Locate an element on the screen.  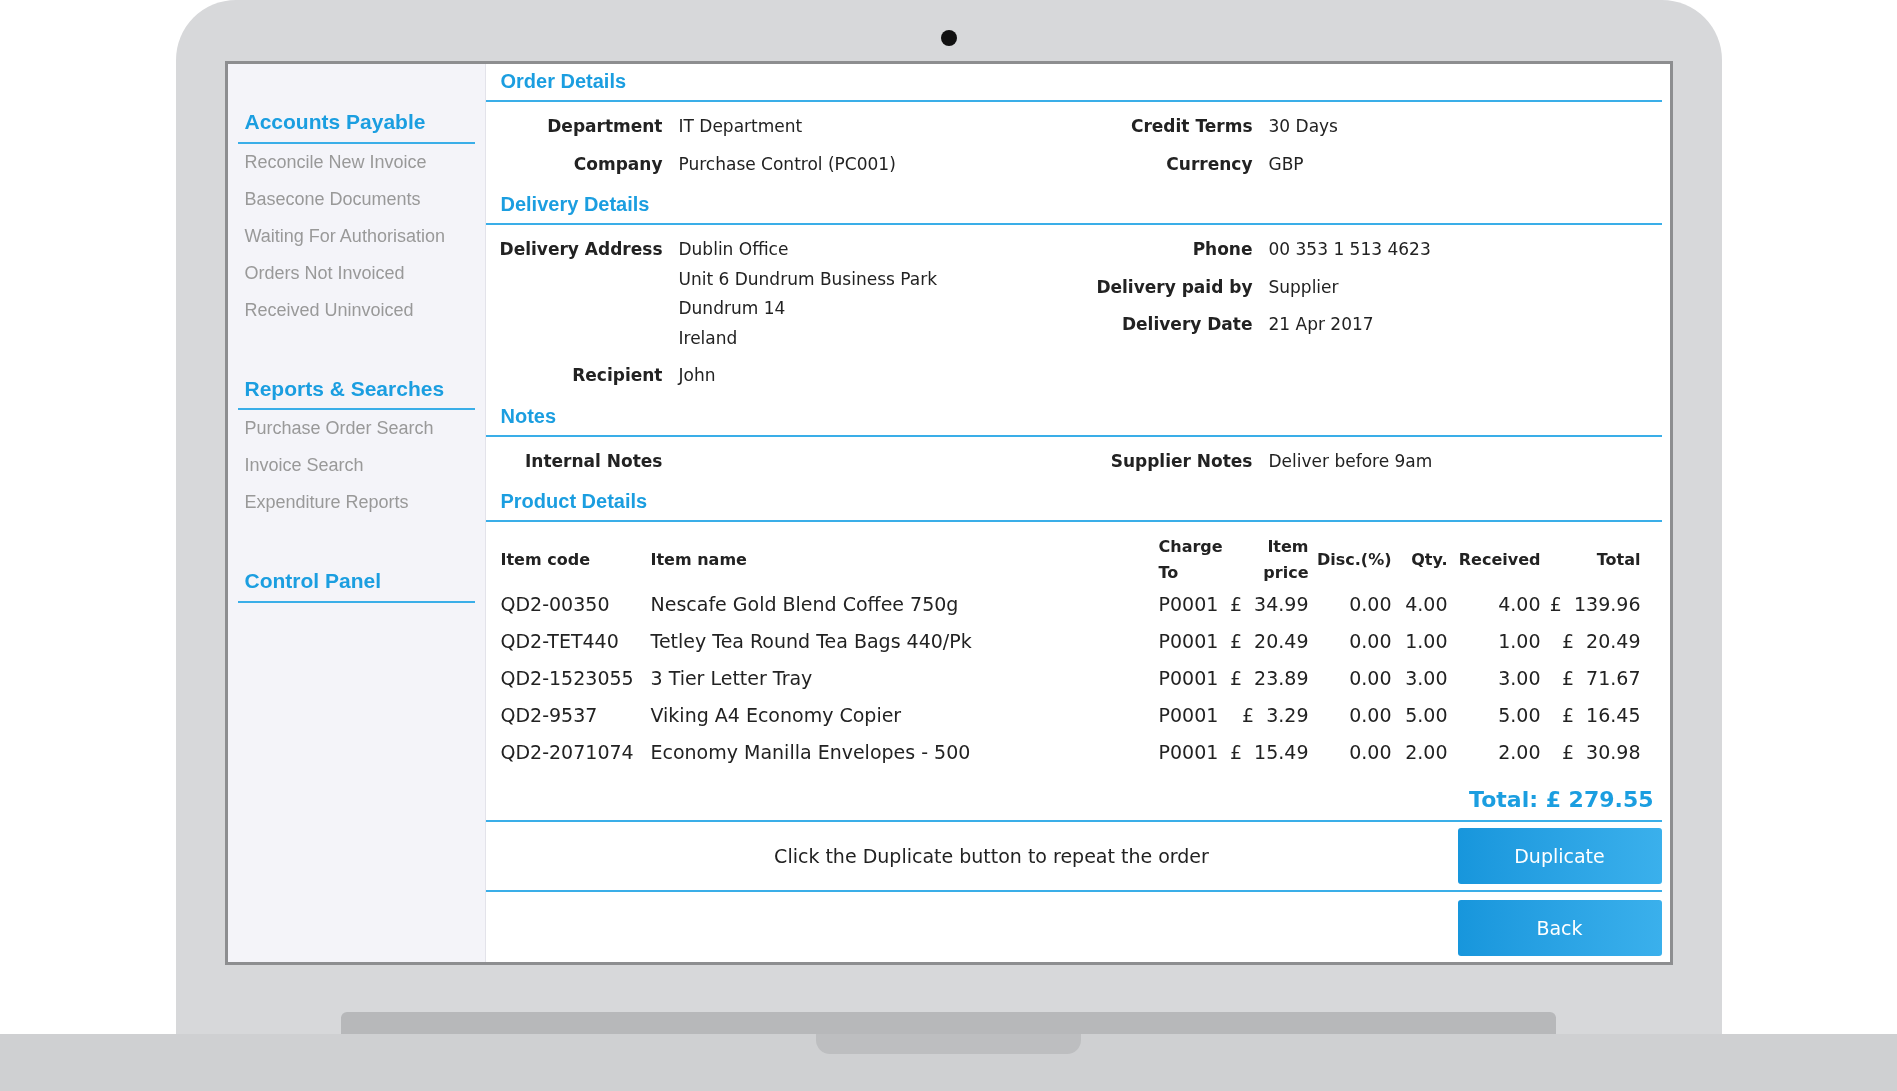
table-cell: £ 71.67 is located at coordinates (1594, 678).